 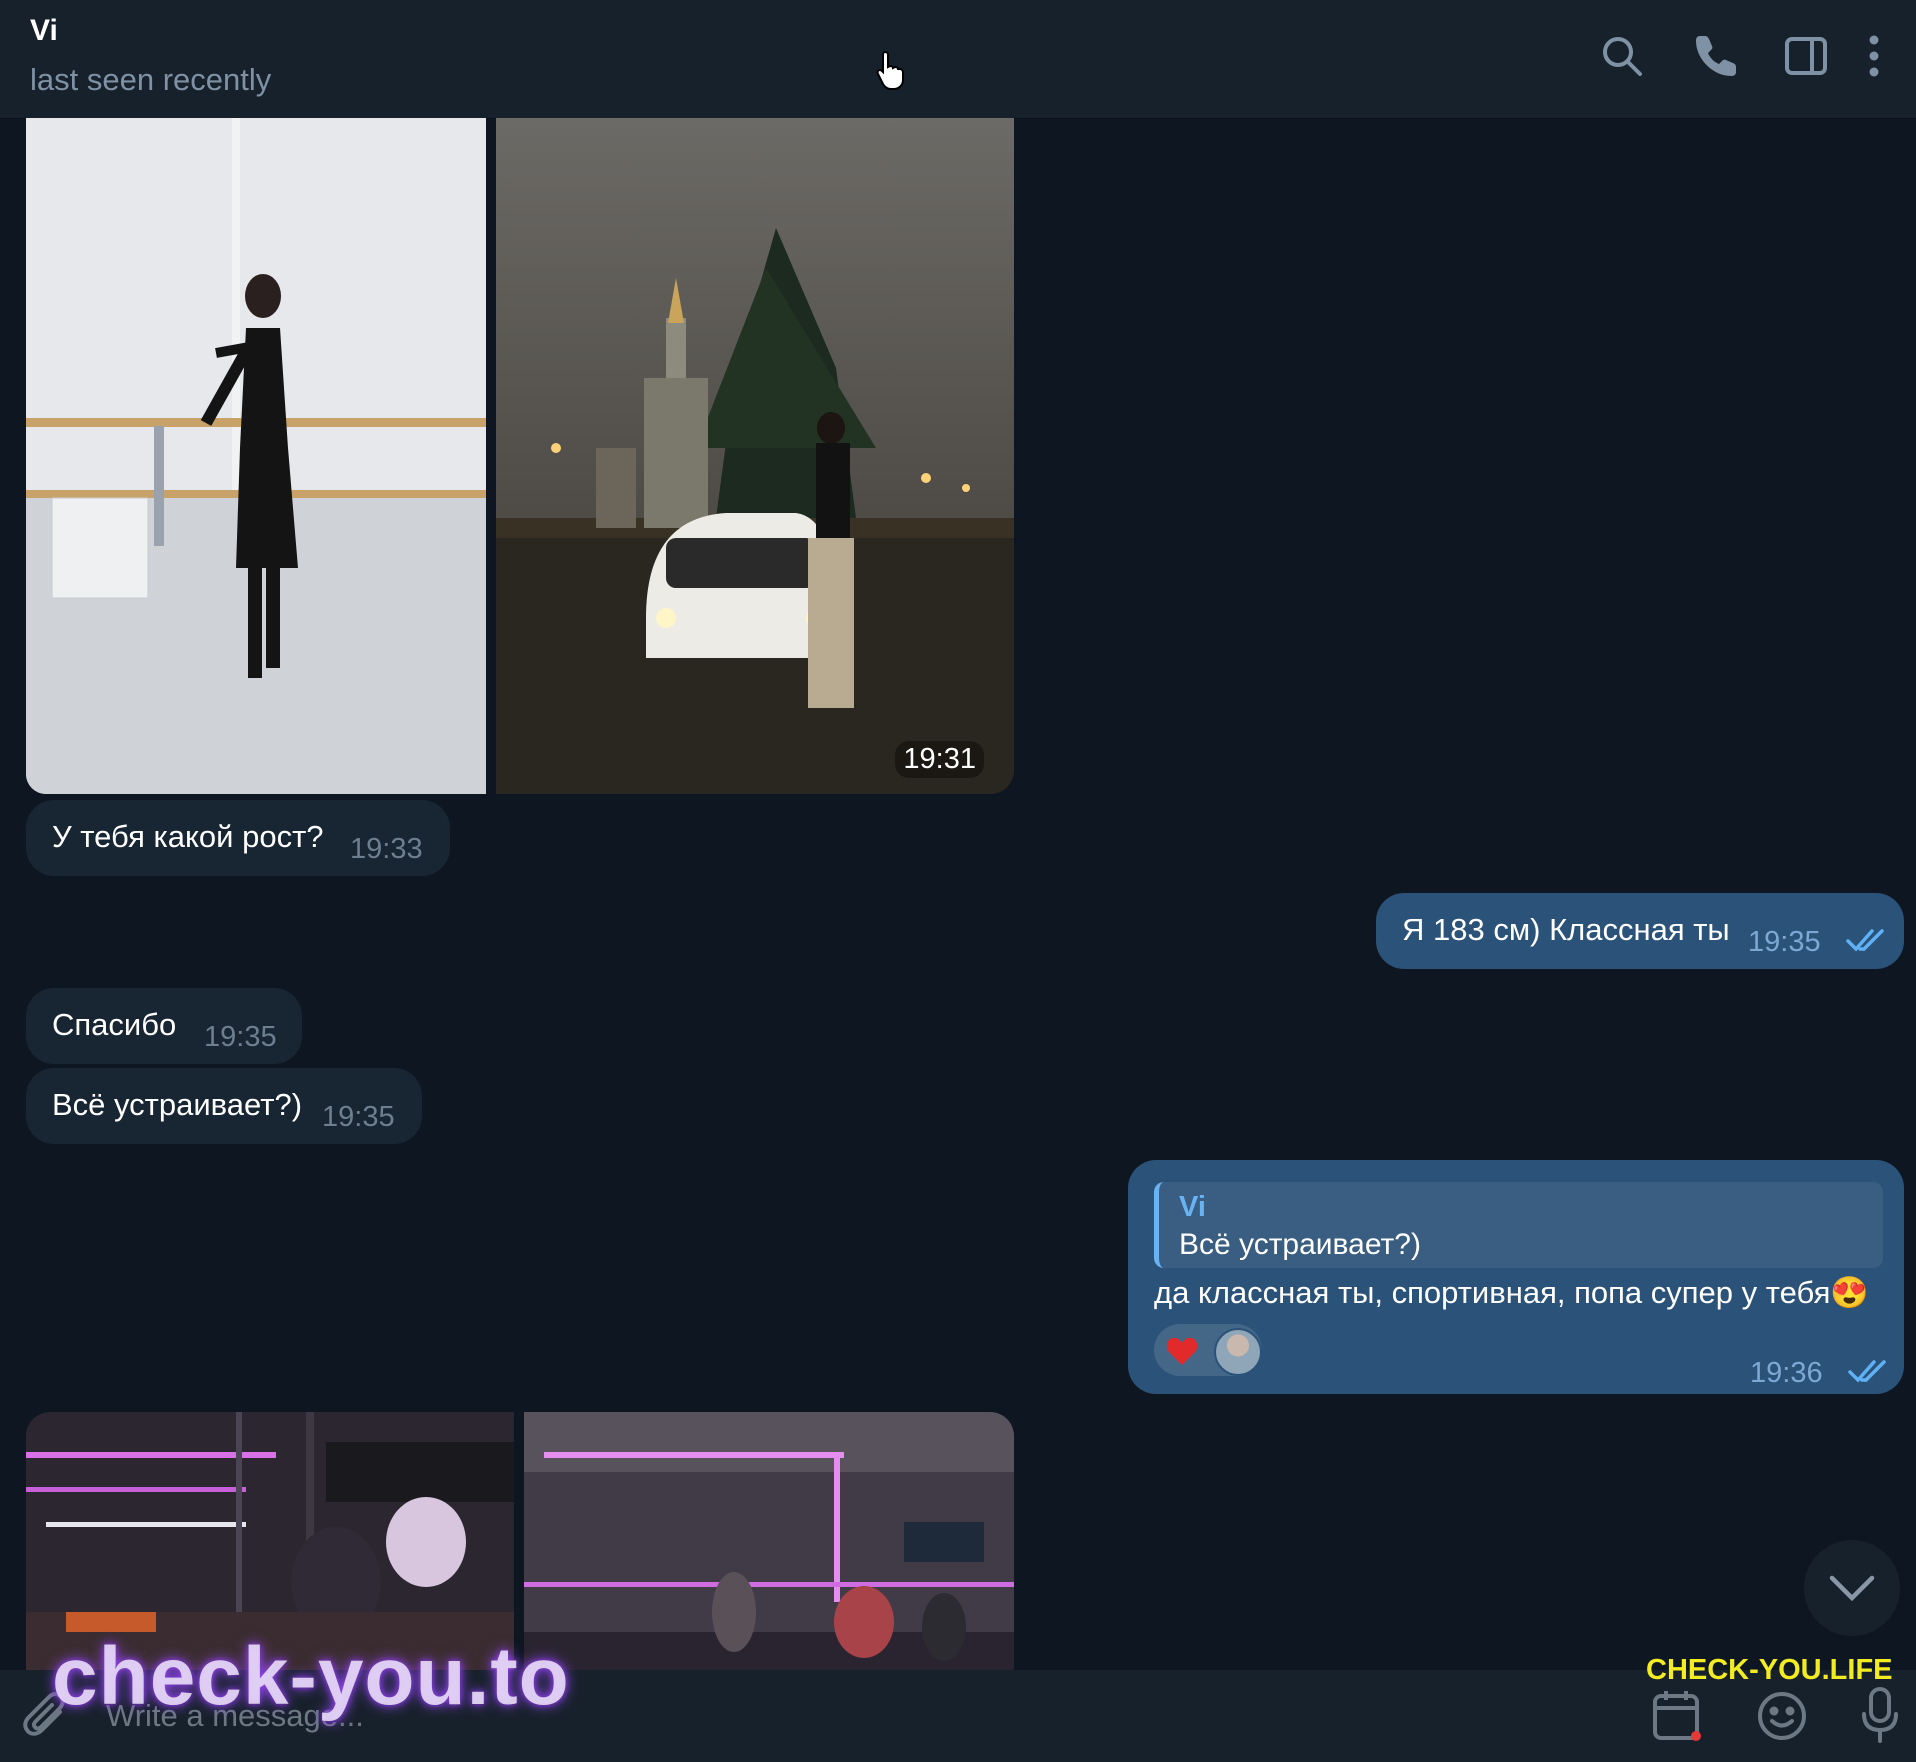 I want to click on message-text: Спасибо, so click(x=114, y=1024).